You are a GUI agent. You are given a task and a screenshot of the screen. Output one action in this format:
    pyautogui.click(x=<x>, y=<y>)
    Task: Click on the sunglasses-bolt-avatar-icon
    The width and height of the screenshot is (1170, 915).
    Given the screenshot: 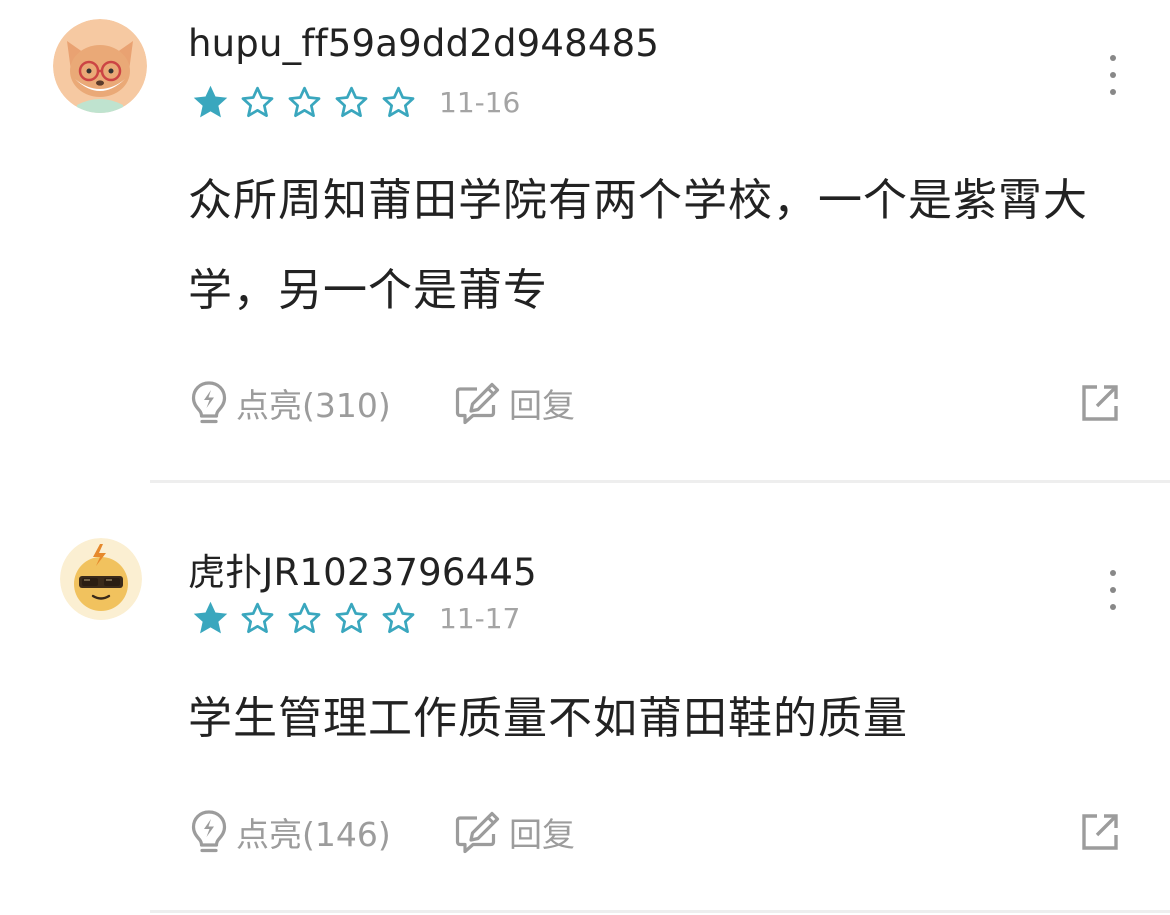 What is the action you would take?
    pyautogui.click(x=101, y=579)
    